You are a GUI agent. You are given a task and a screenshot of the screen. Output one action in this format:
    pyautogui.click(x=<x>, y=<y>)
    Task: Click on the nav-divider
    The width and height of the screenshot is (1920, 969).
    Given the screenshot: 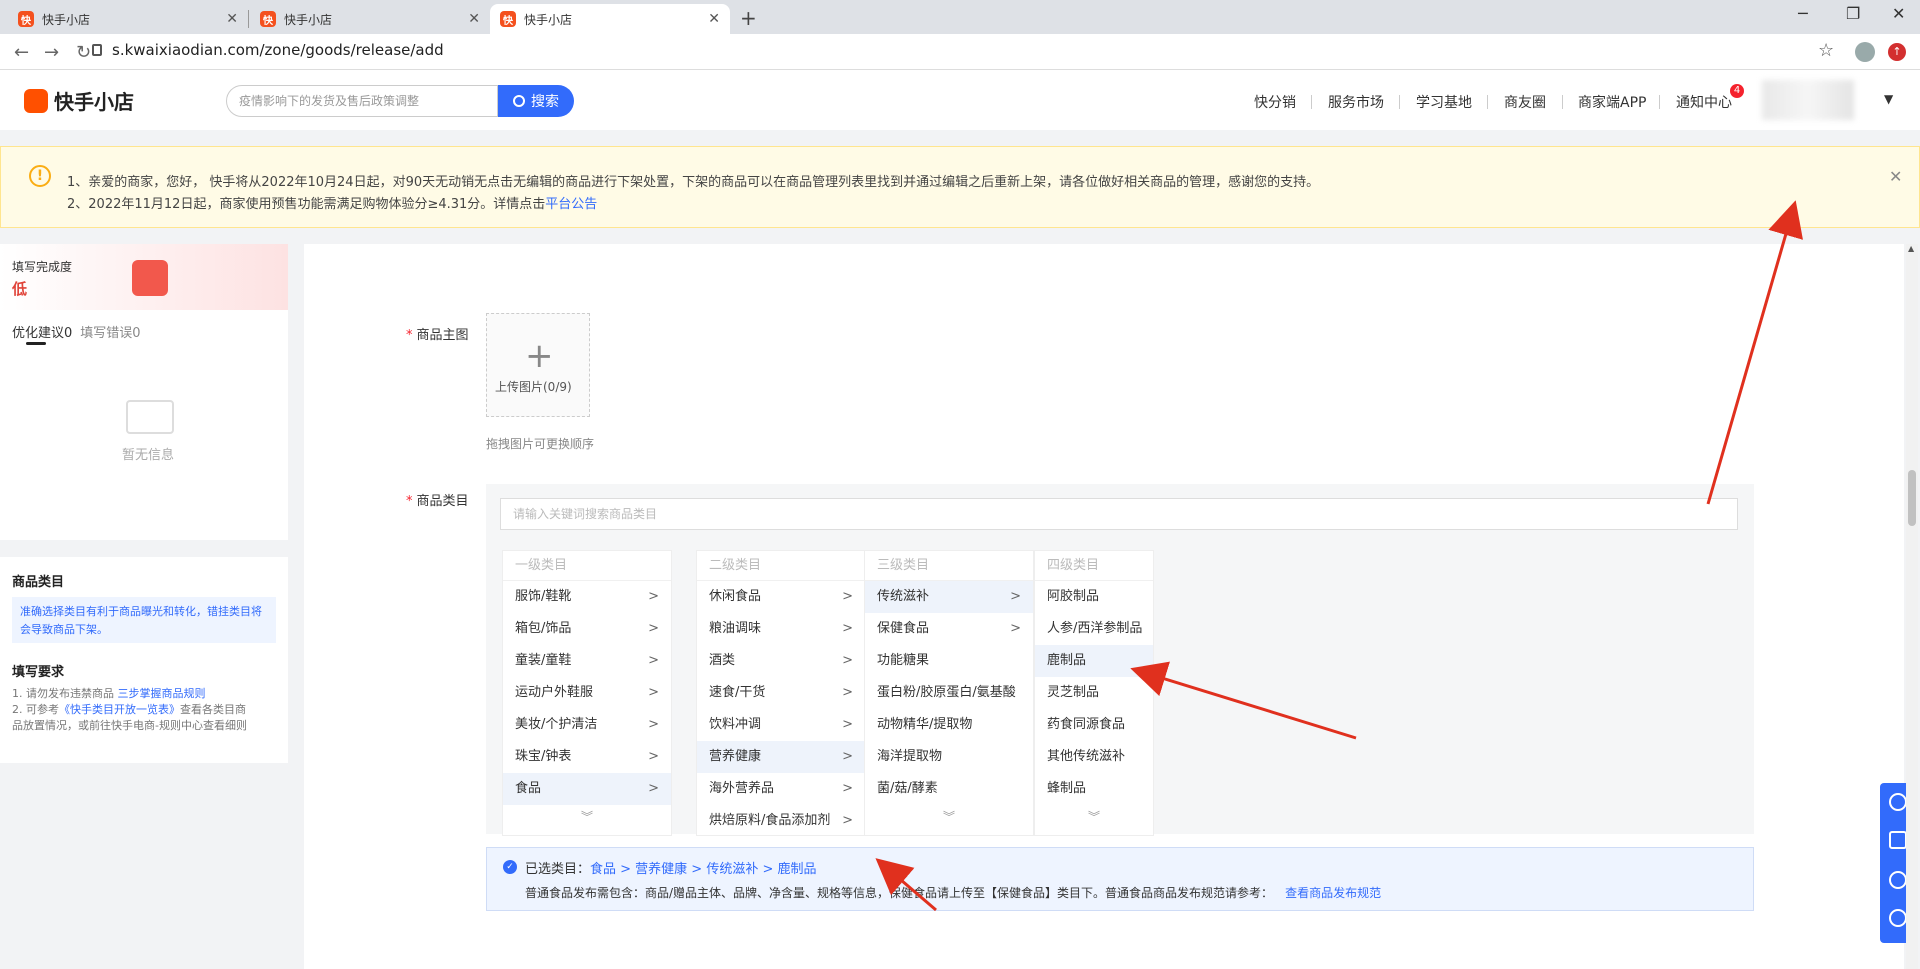 What is the action you would take?
    pyautogui.click(x=1399, y=102)
    